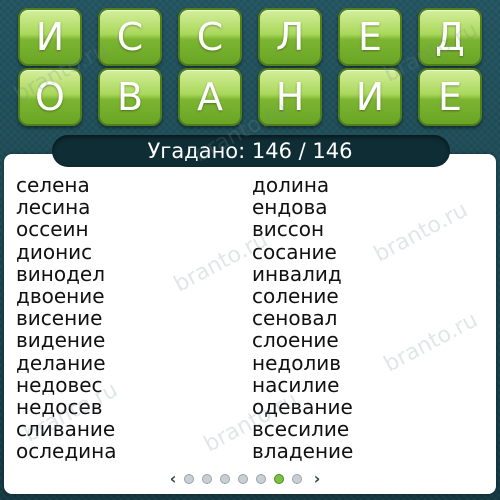 This screenshot has width=500, height=500. Describe the element at coordinates (295, 318) in the screenshot. I see `word-item: сеновал` at that location.